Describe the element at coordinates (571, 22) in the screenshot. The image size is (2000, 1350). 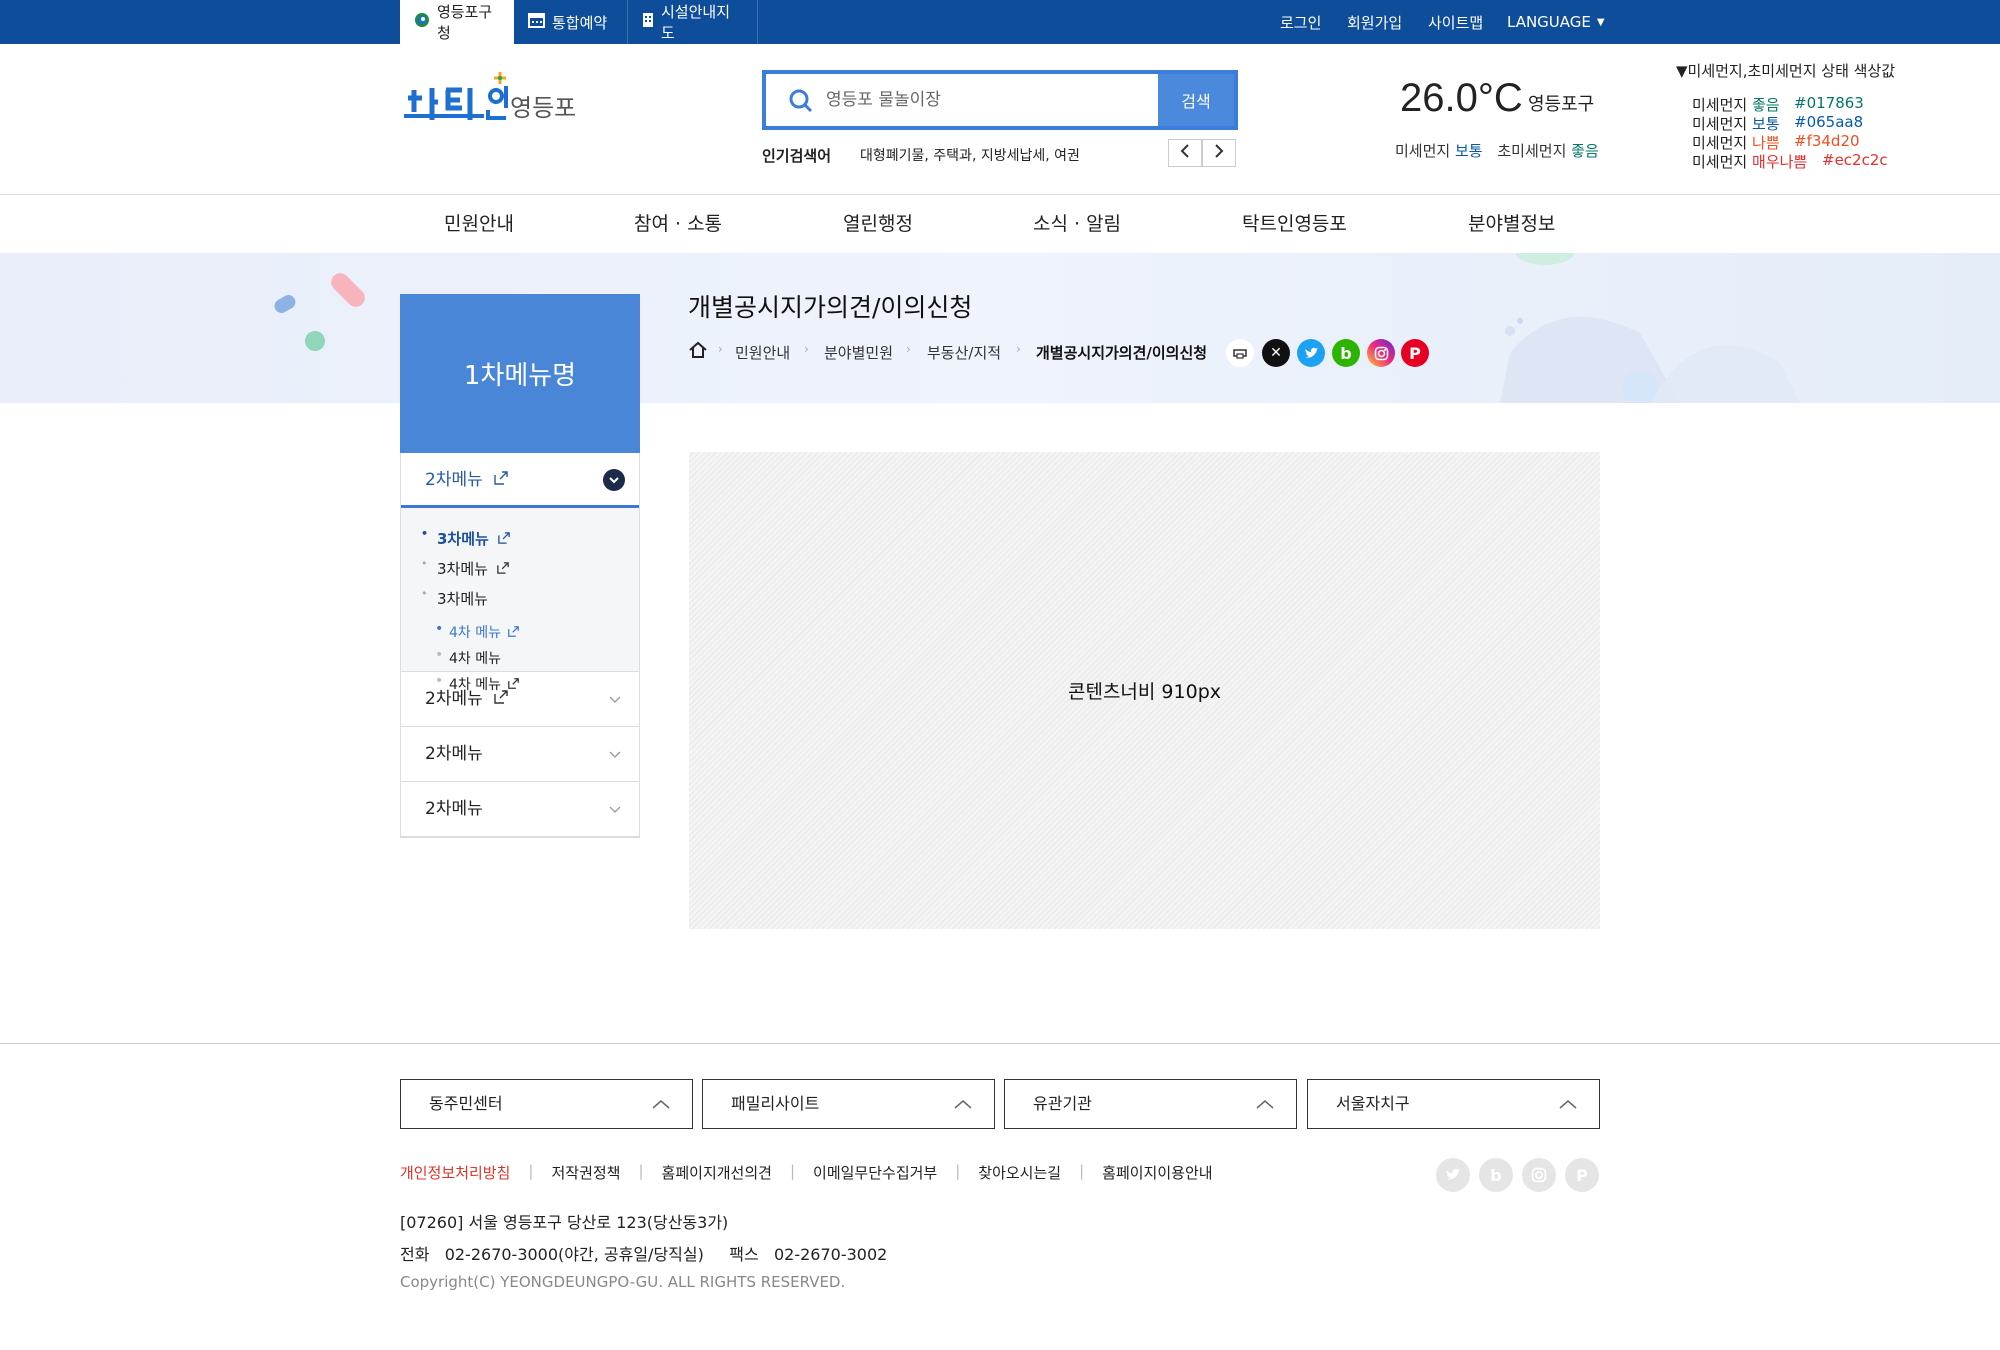
I see `tab-reservation: 통합예약` at that location.